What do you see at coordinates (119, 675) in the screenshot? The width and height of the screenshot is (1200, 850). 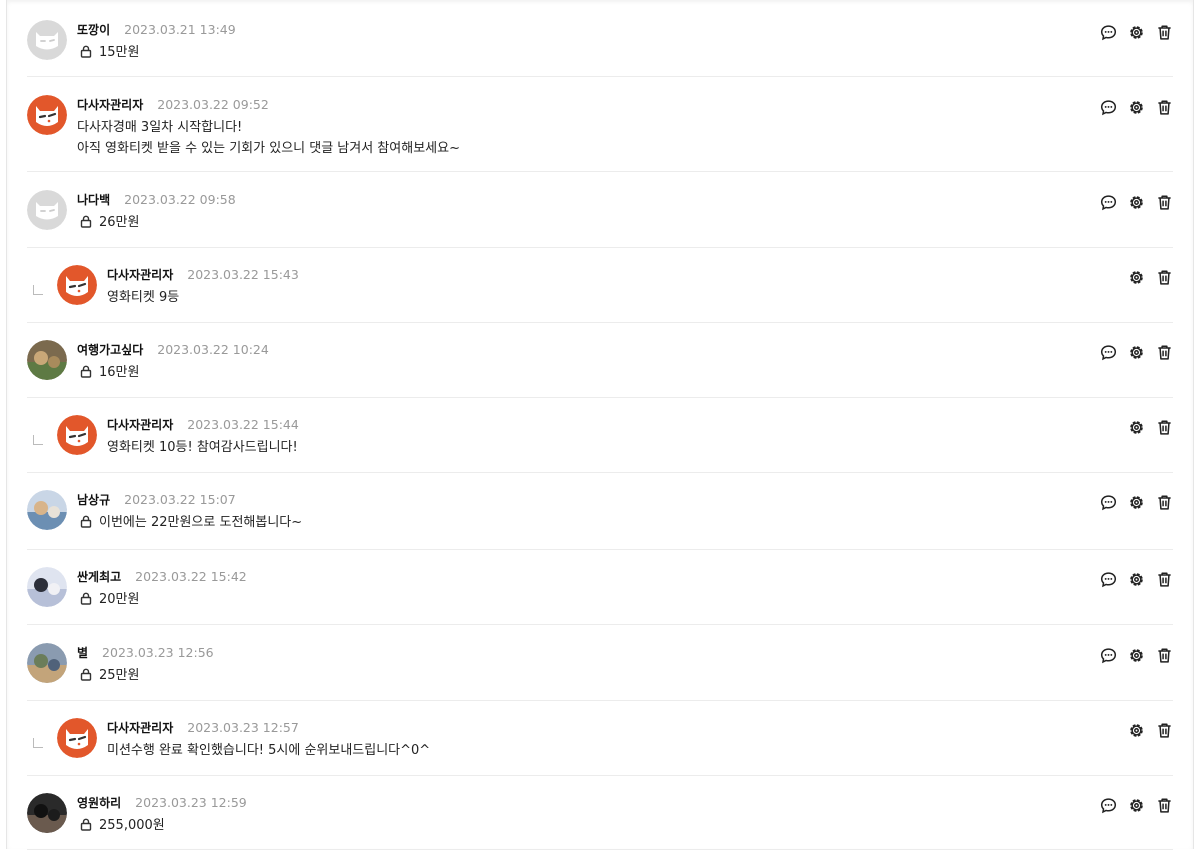 I see `comment-text: 25만원` at bounding box center [119, 675].